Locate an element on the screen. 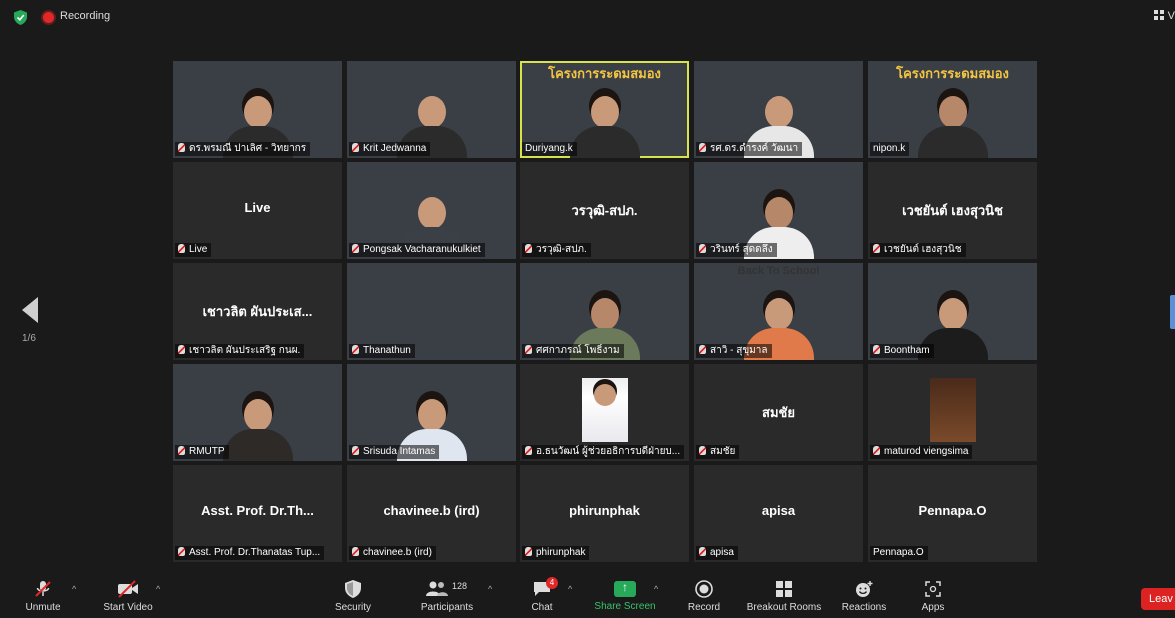 This screenshot has height=618, width=1175. participant-name-label: Thanathun is located at coordinates (382, 351).